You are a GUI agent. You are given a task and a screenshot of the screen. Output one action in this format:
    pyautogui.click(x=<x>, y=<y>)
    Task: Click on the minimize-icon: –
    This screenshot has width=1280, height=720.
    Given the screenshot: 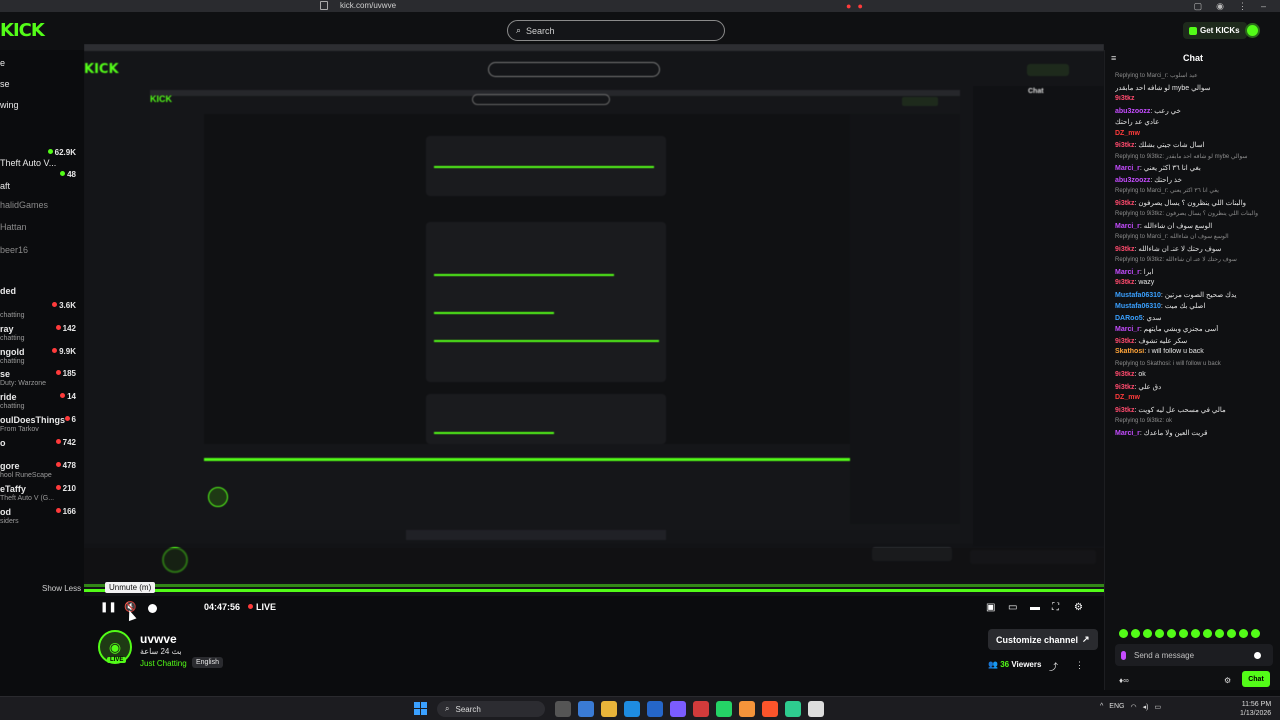 What is the action you would take?
    pyautogui.click(x=1263, y=6)
    